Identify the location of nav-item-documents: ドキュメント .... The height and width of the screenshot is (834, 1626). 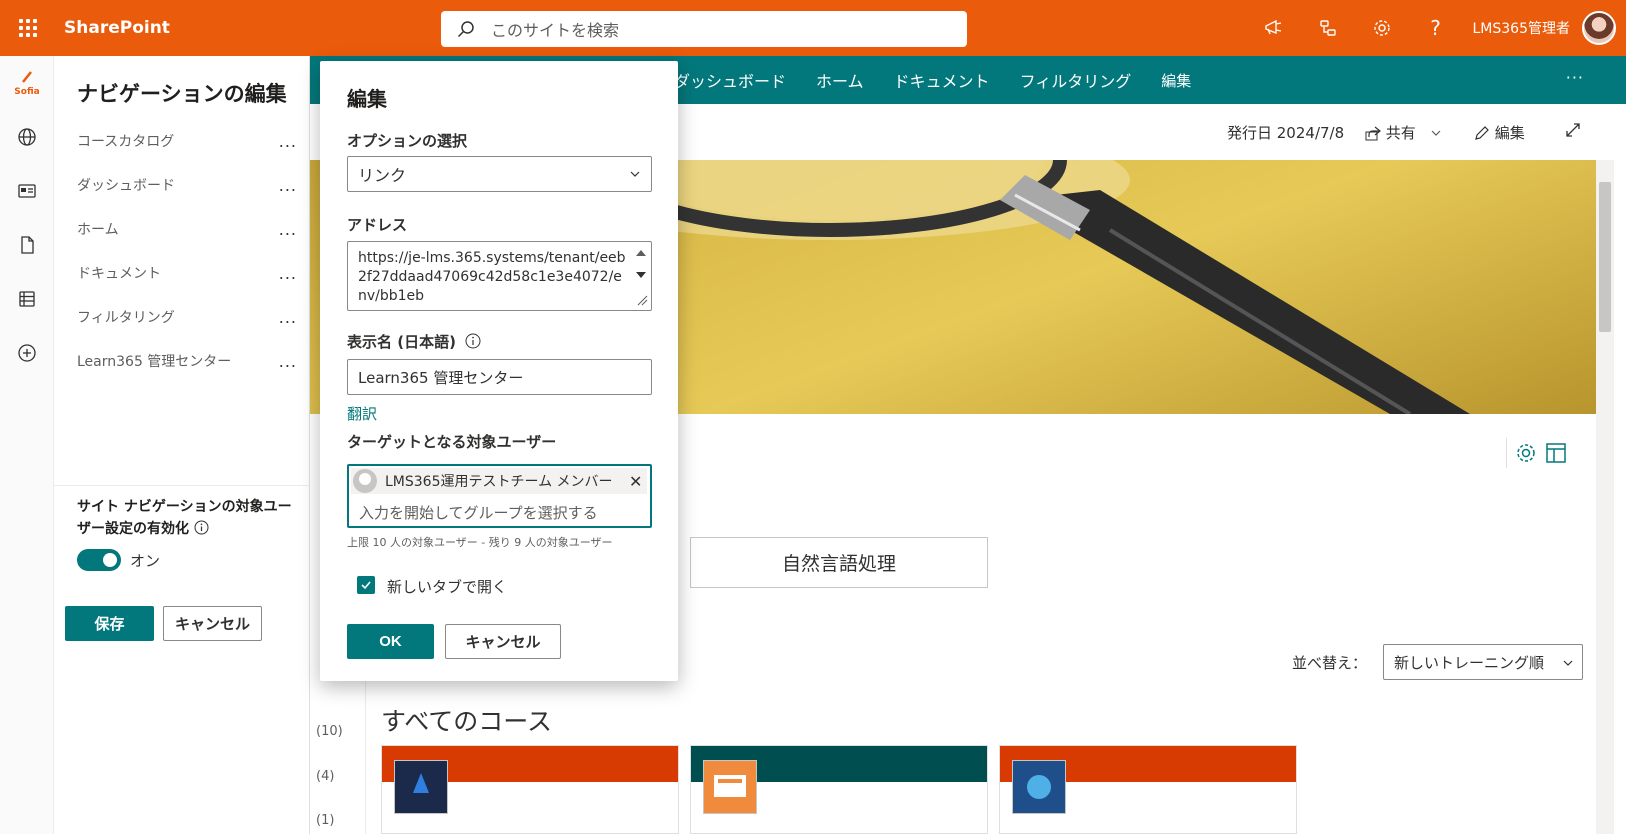
(187, 273).